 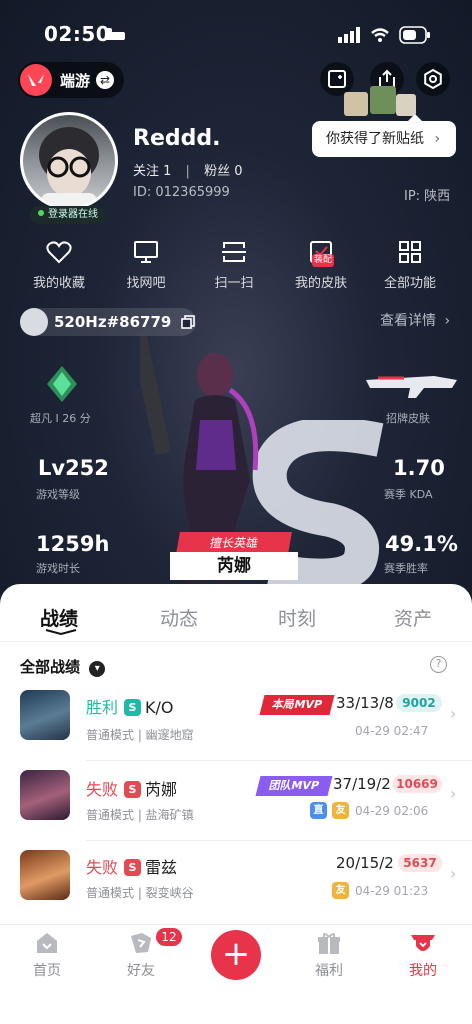 What do you see at coordinates (36, 80) in the screenshot?
I see `valorant-logo-icon` at bounding box center [36, 80].